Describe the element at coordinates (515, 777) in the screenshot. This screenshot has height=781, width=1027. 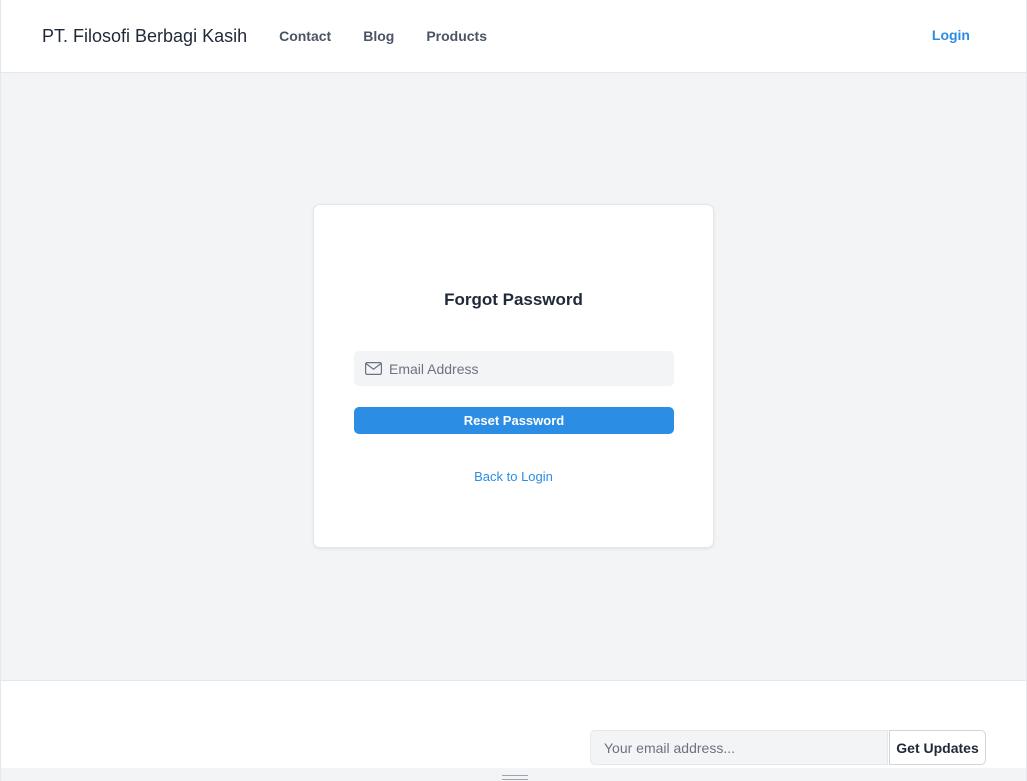
I see `resize-handle-icon` at that location.